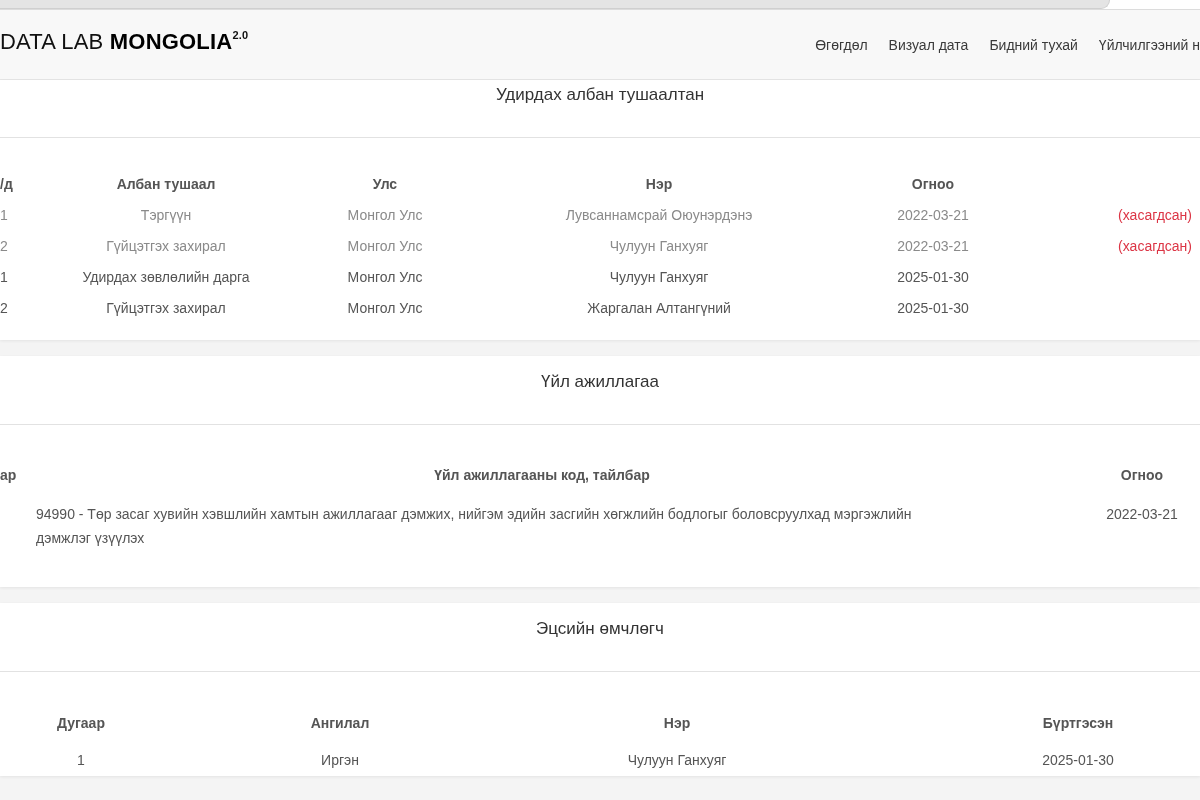  What do you see at coordinates (928, 44) in the screenshot?
I see `nav-link: Визуал дата` at bounding box center [928, 44].